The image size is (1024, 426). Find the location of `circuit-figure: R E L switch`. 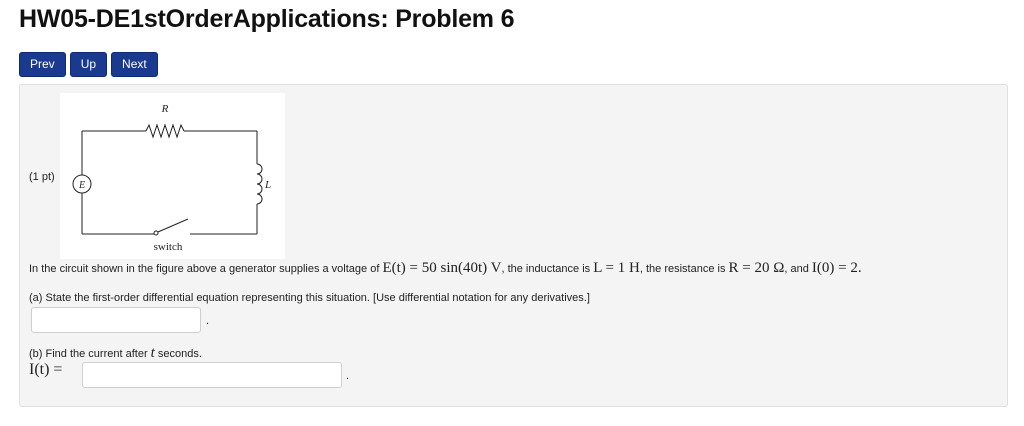

circuit-figure: R E L switch is located at coordinates (172, 176).